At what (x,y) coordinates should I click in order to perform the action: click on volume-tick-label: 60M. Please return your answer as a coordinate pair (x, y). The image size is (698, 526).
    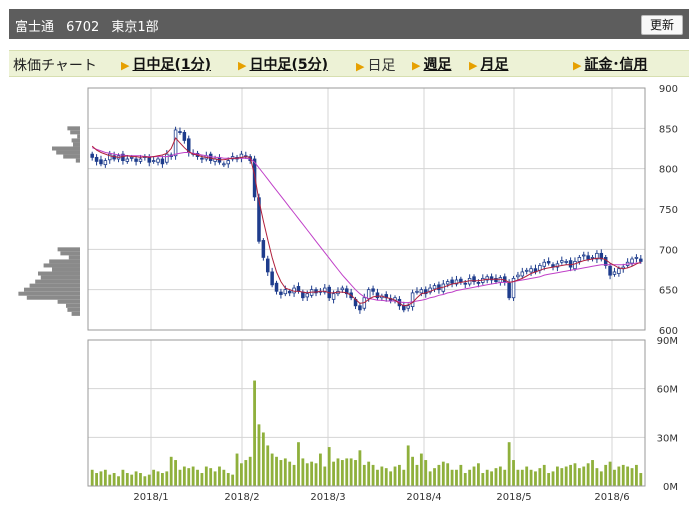
    Looking at the image, I should click on (667, 390).